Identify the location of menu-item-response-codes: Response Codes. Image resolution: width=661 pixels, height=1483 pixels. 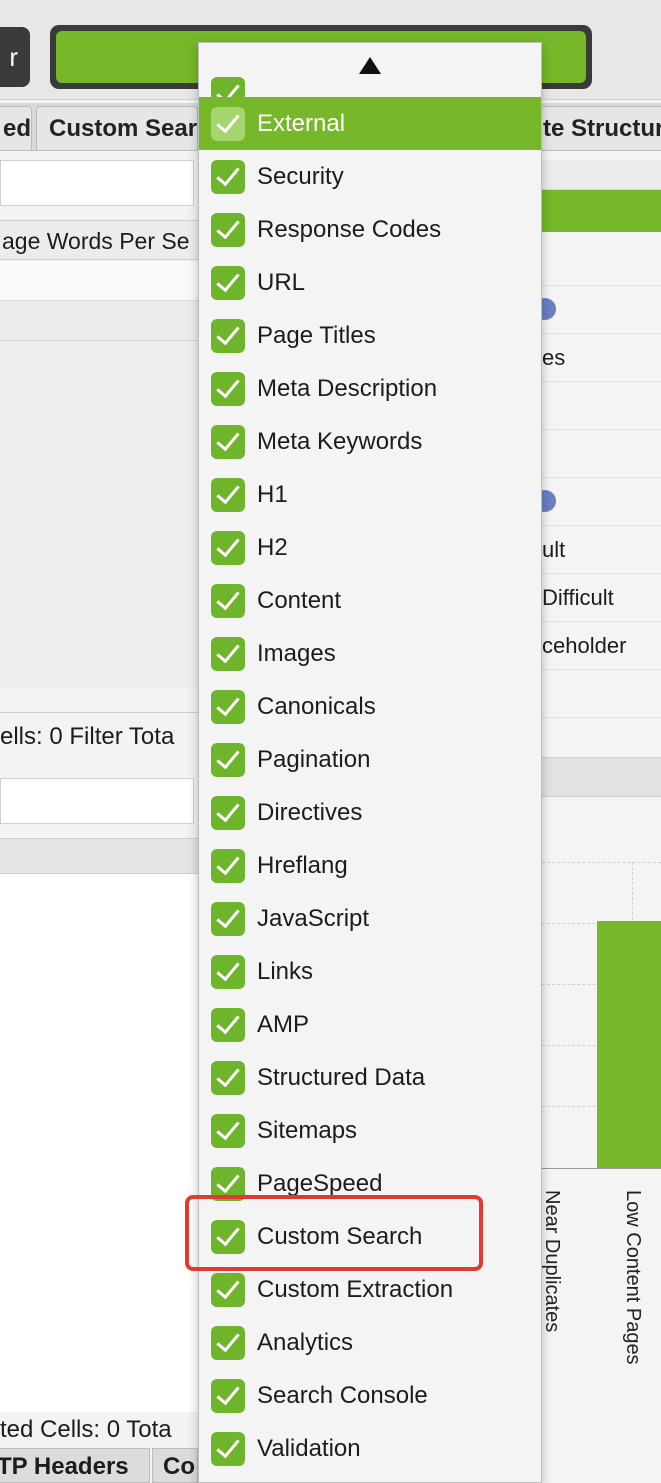
(370, 229).